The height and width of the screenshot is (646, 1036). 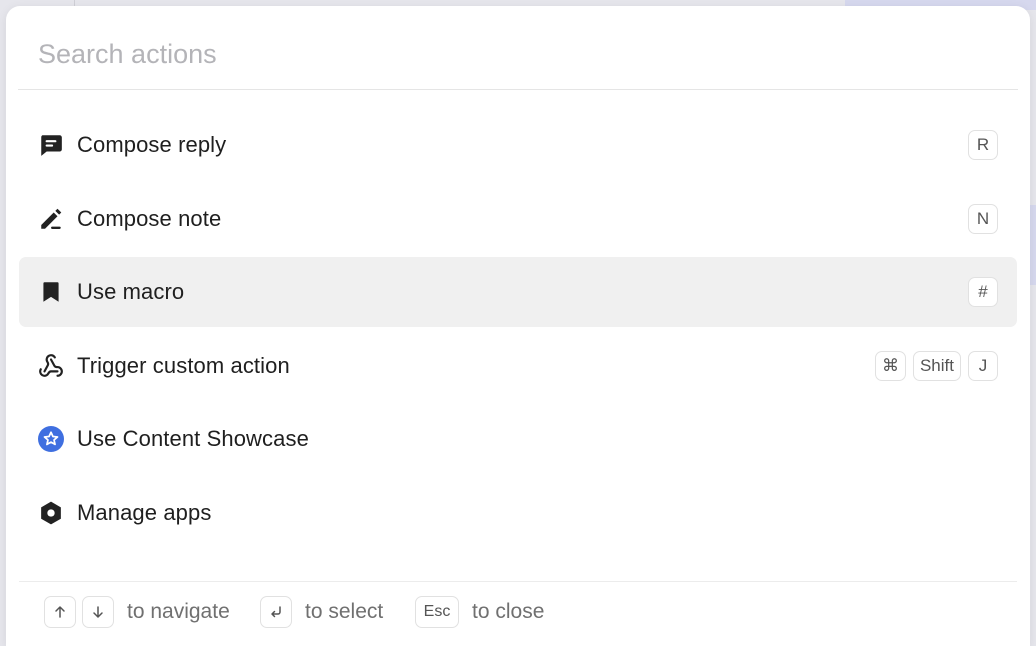 I want to click on backdrop-side-panel, so click(x=1033, y=245).